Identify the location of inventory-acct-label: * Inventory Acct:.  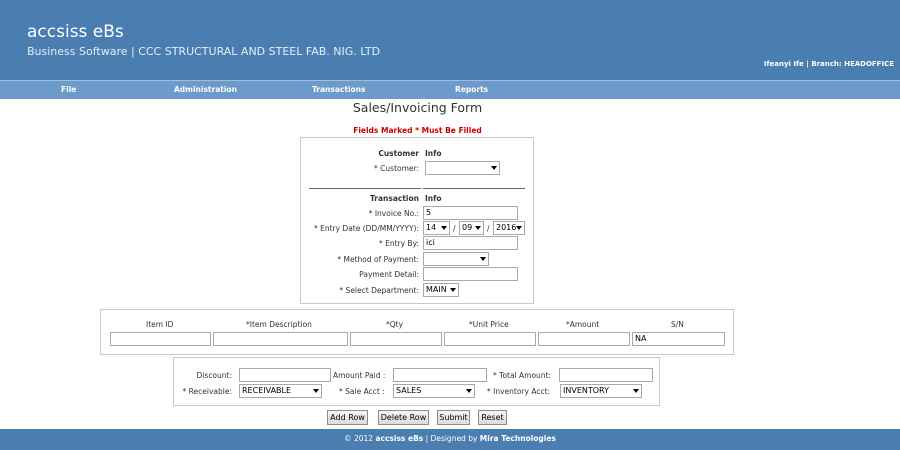
(519, 391).